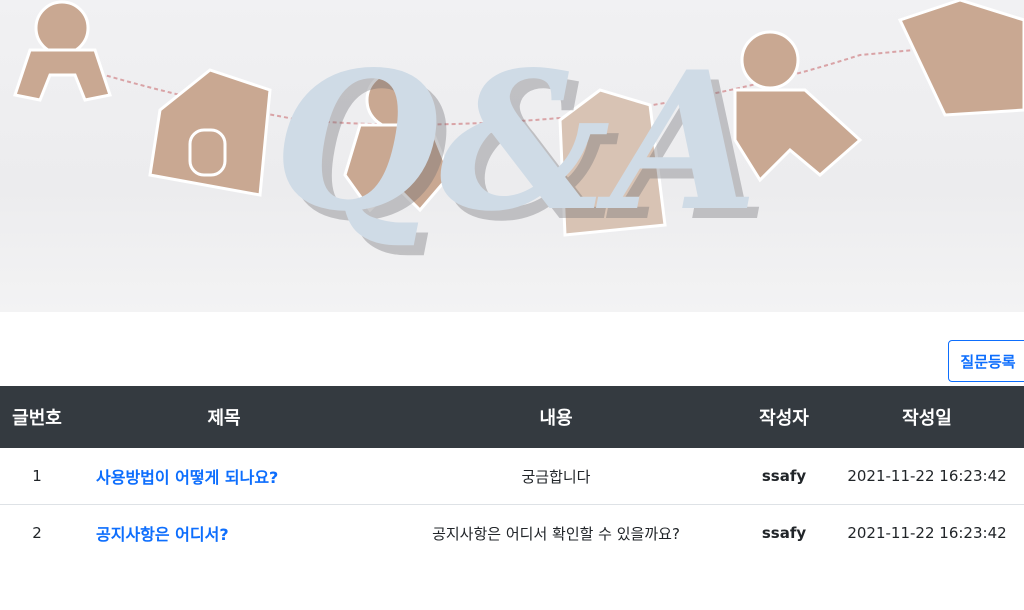 The height and width of the screenshot is (610, 1024). Describe the element at coordinates (37, 418) in the screenshot. I see `header-no: 글번호` at that location.